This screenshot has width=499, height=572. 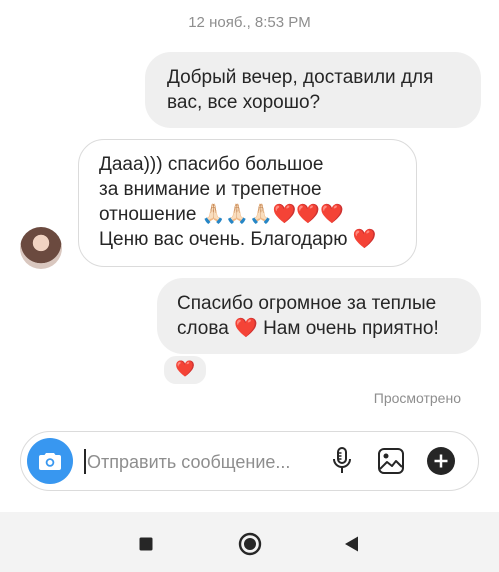 I want to click on camera-icon, so click(x=50, y=461).